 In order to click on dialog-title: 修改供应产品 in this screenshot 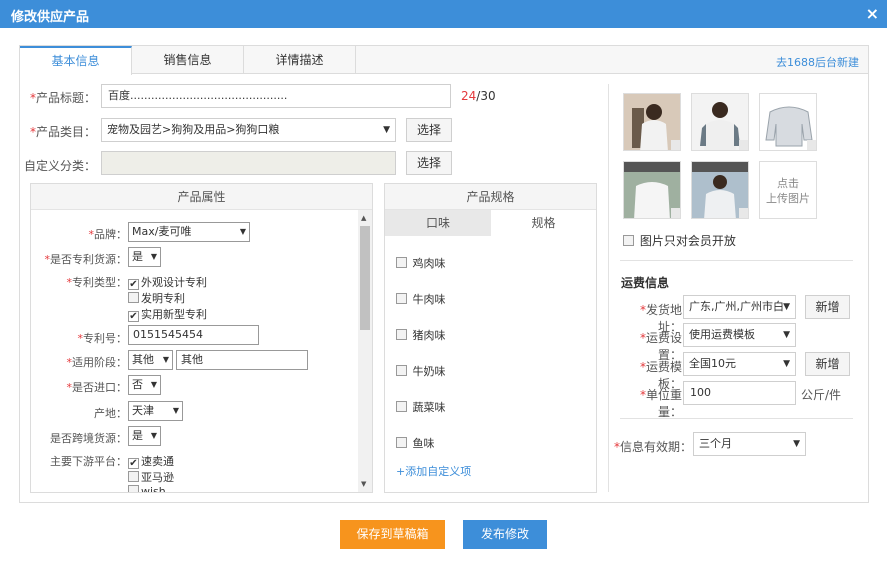, I will do `click(50, 17)`.